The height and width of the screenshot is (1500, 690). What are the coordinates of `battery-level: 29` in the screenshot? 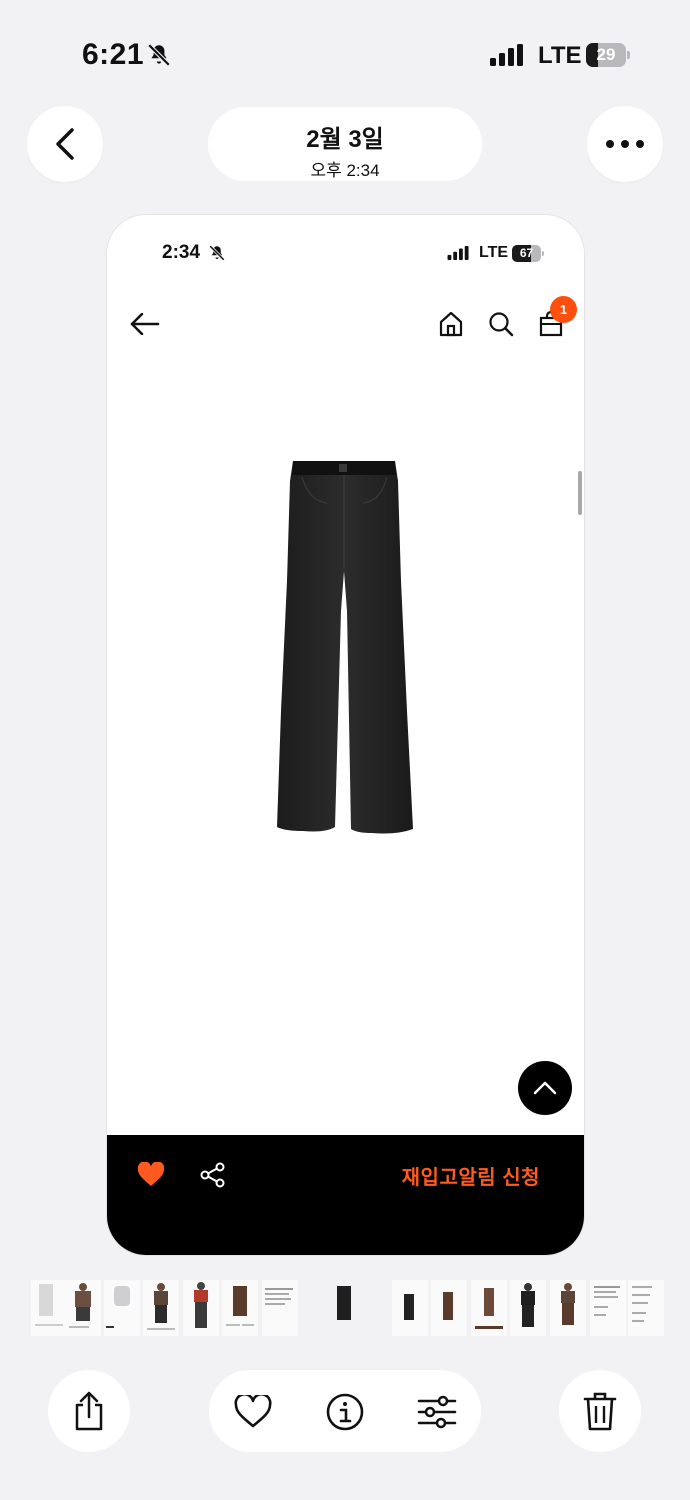 It's located at (606, 54).